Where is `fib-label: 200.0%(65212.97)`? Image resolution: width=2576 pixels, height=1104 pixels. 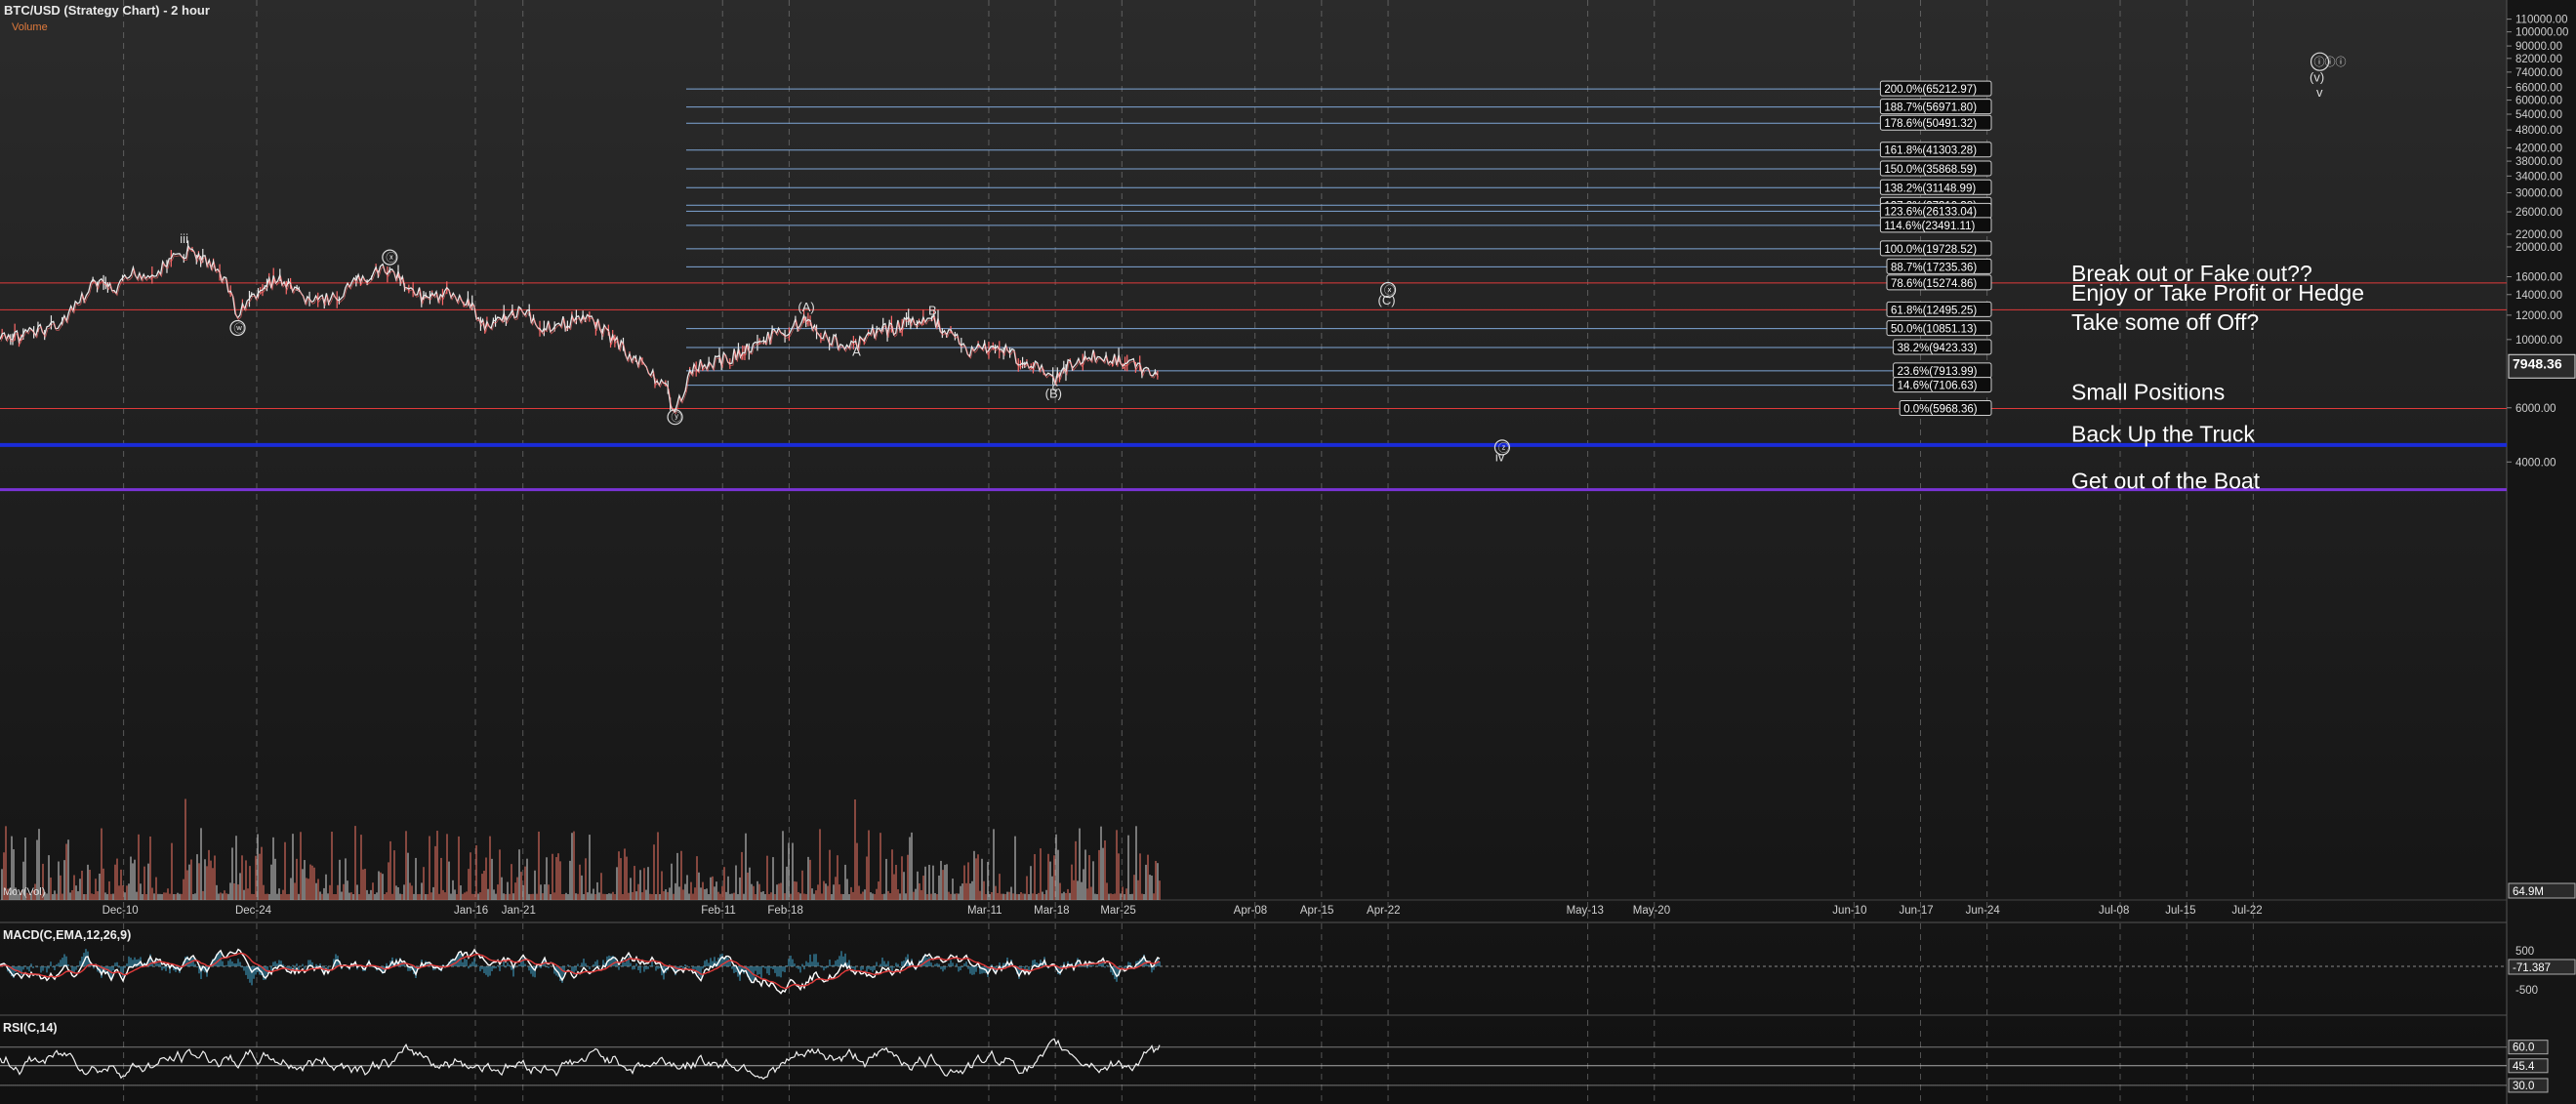 fib-label: 200.0%(65212.97) is located at coordinates (1930, 90).